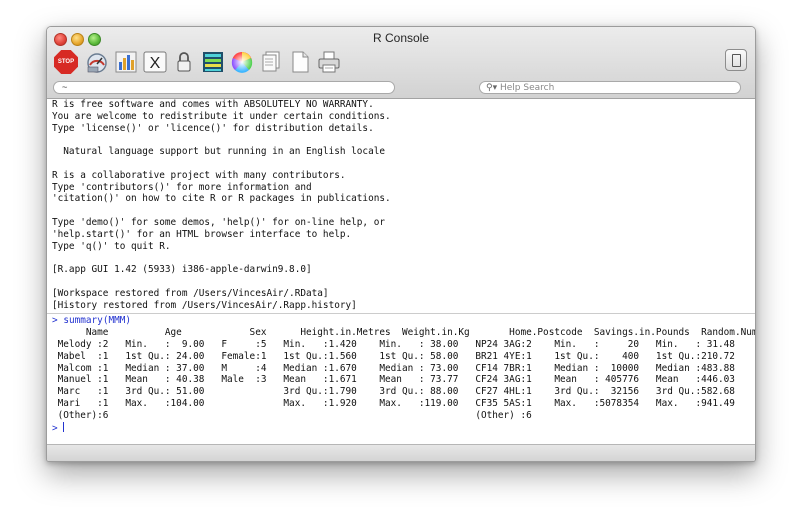  Describe the element at coordinates (527, 88) in the screenshot. I see `help-search-placeholder: Help Search` at that location.